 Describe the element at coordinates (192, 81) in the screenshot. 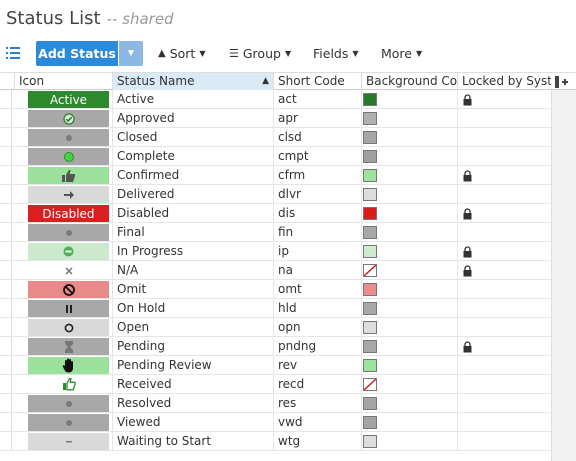

I see `column-header-status-name: Status Name ▲` at that location.